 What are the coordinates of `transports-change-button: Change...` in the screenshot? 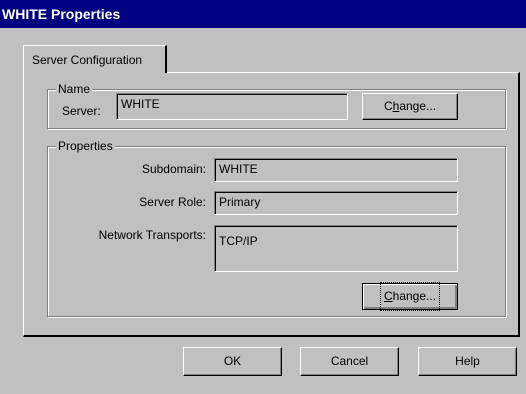 It's located at (410, 296).